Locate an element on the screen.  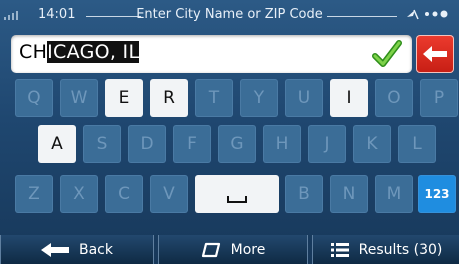
results-button: Results (30) is located at coordinates (385, 249).